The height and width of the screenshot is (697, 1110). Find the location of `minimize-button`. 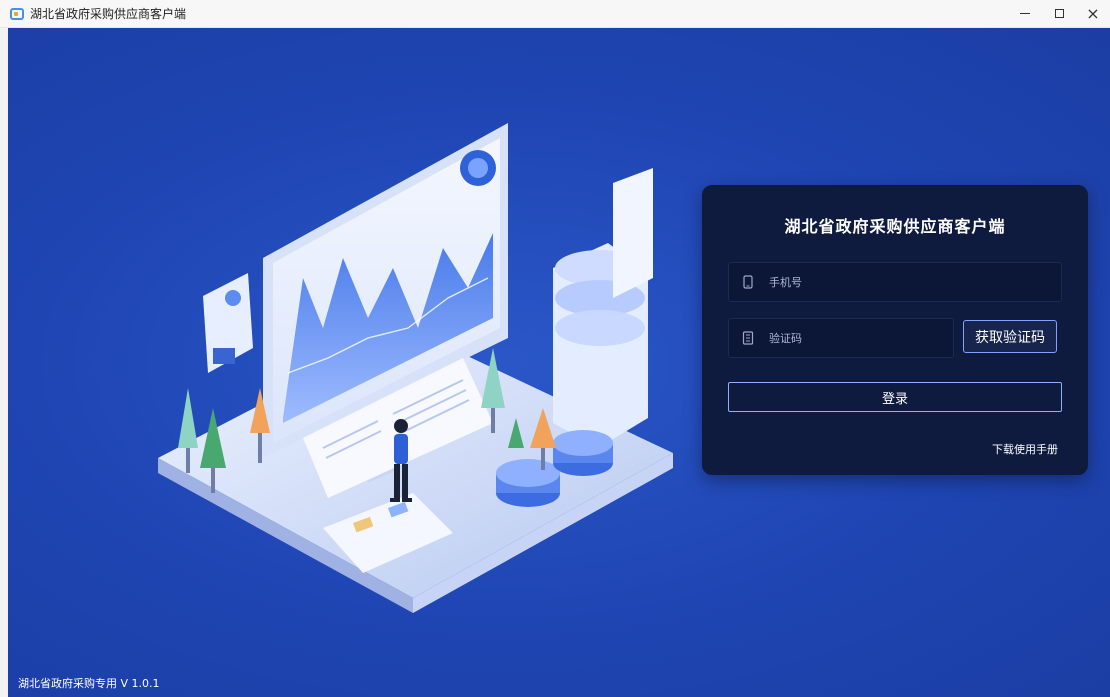

minimize-button is located at coordinates (1025, 14).